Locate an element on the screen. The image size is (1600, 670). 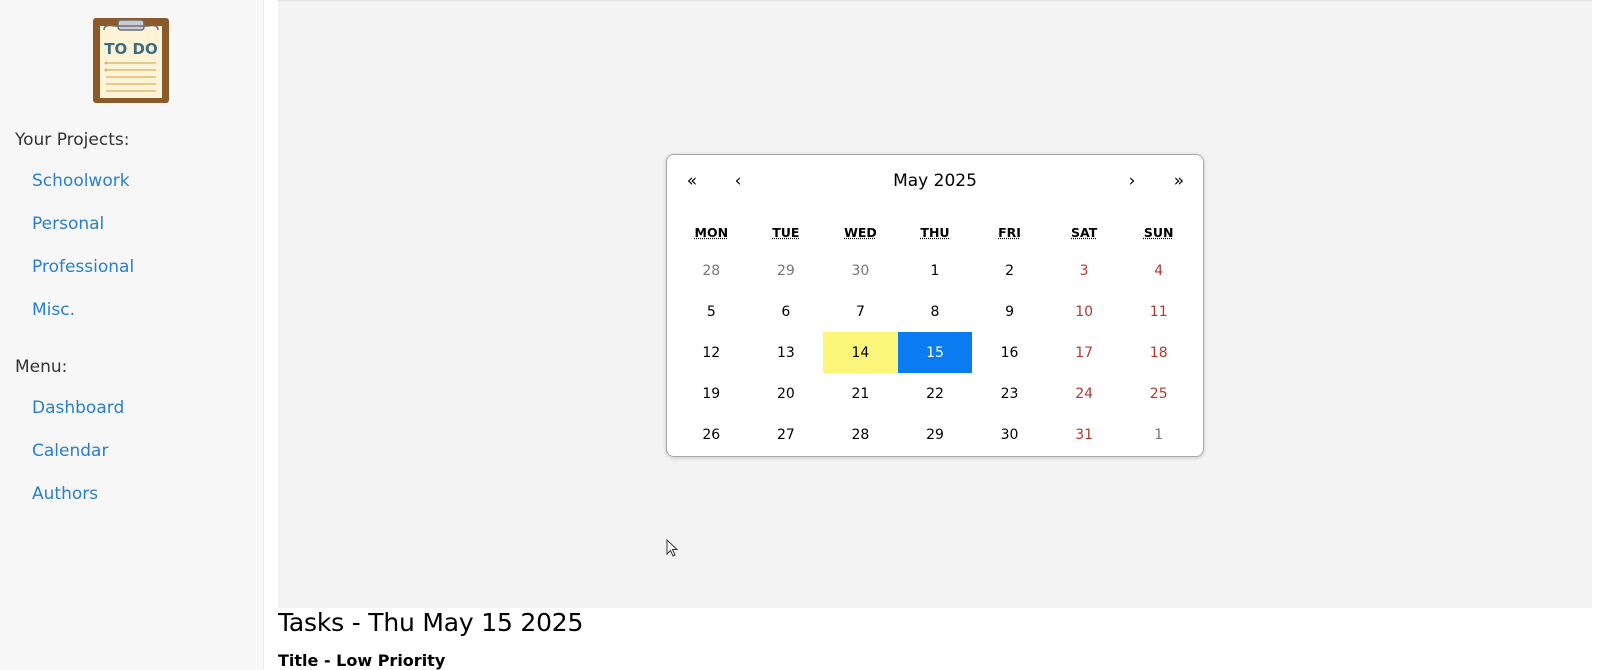
weekday-label: SAT is located at coordinates (1084, 232).